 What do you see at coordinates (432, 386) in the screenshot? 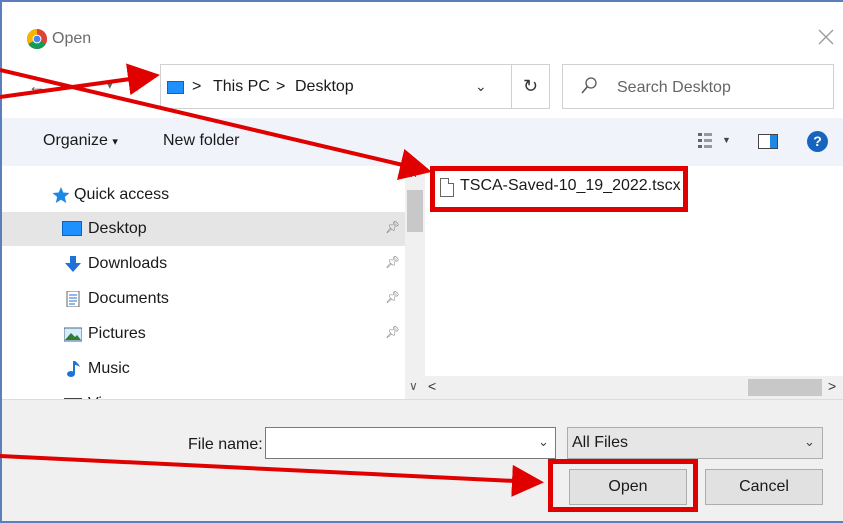
I see `scroll-left-icon: <` at bounding box center [432, 386].